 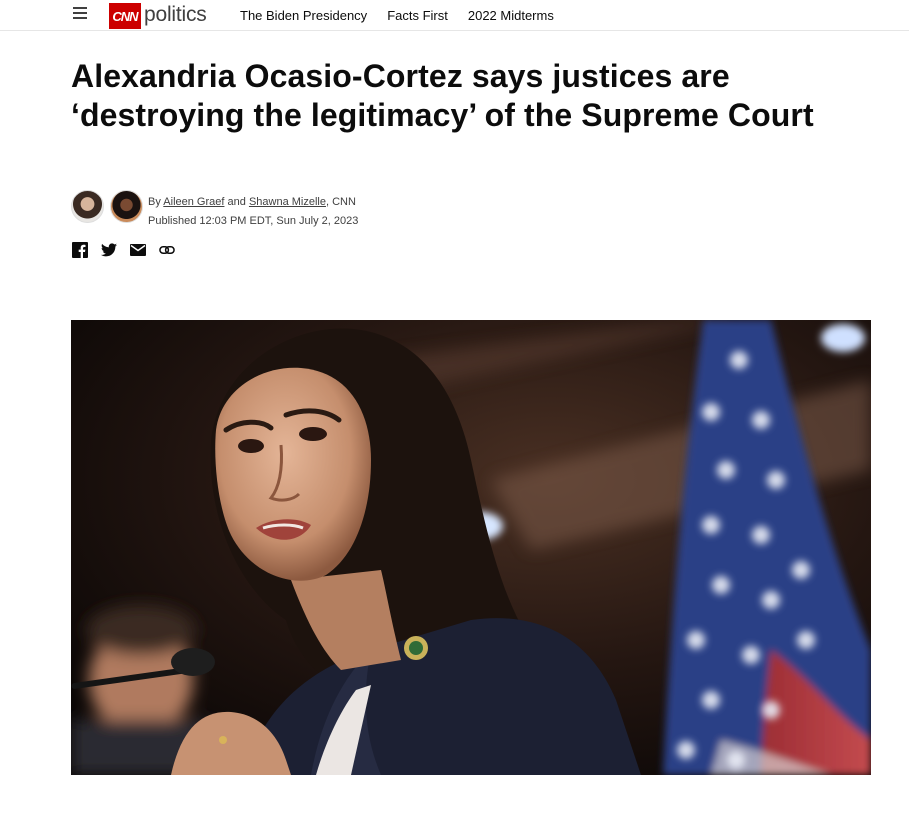 I want to click on link-icon, so click(x=167, y=250).